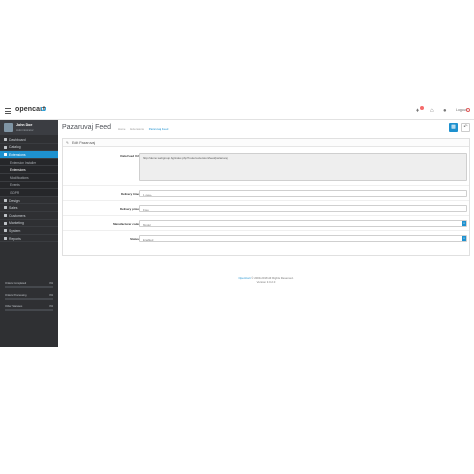  What do you see at coordinates (121, 129) in the screenshot?
I see `breadcrumb-home: Home` at bounding box center [121, 129].